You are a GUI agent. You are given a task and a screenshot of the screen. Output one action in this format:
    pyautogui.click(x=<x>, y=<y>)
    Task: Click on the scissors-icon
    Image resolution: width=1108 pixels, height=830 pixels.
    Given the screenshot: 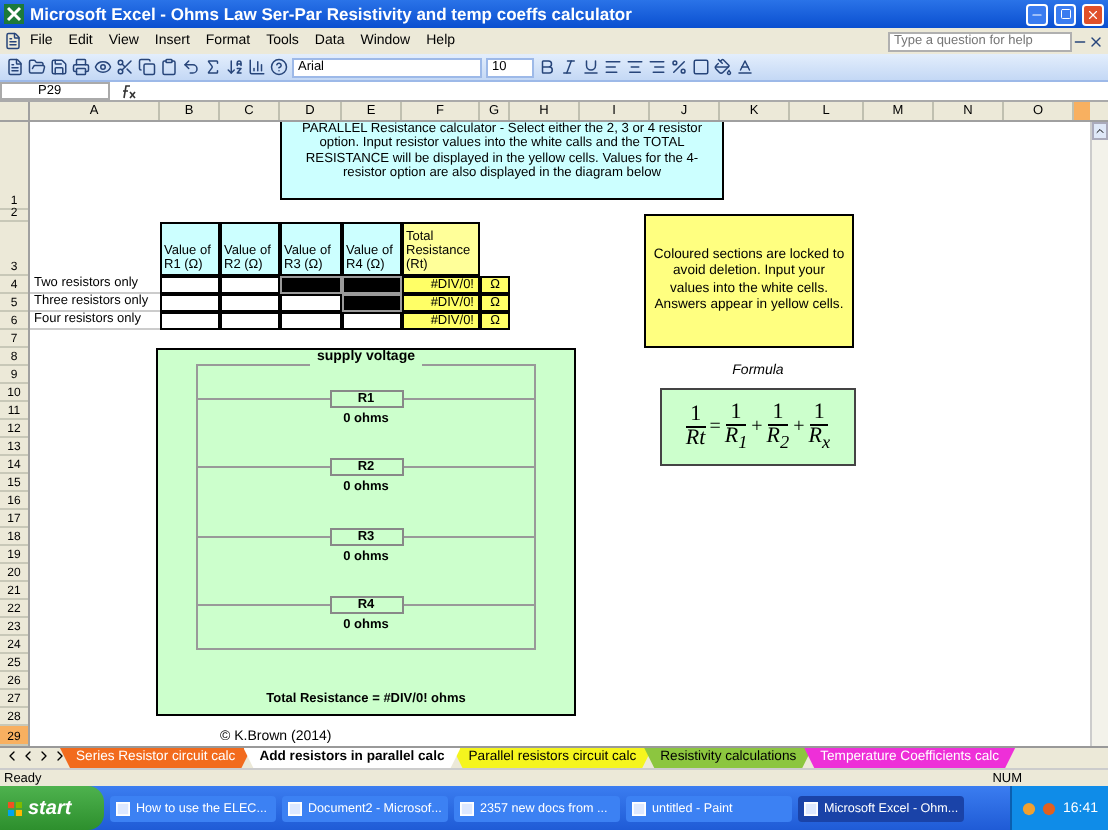 What is the action you would take?
    pyautogui.click(x=125, y=67)
    